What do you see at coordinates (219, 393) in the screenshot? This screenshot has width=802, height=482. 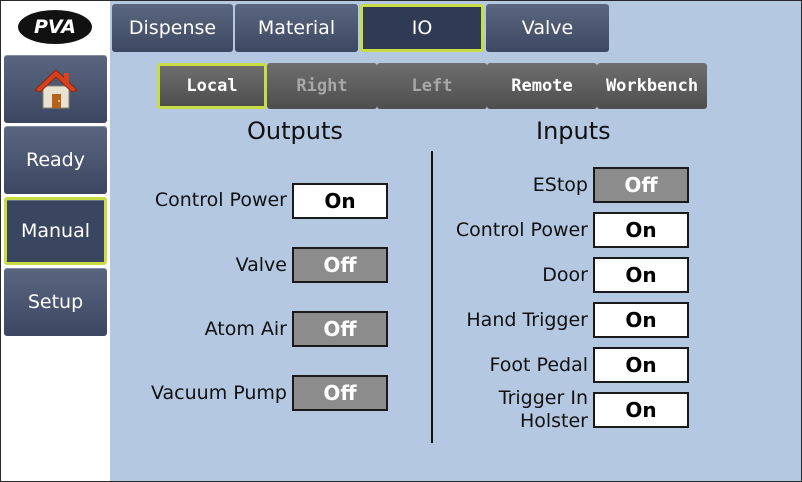 I see `output-vacuum-pump-label: Vacuum Pump` at bounding box center [219, 393].